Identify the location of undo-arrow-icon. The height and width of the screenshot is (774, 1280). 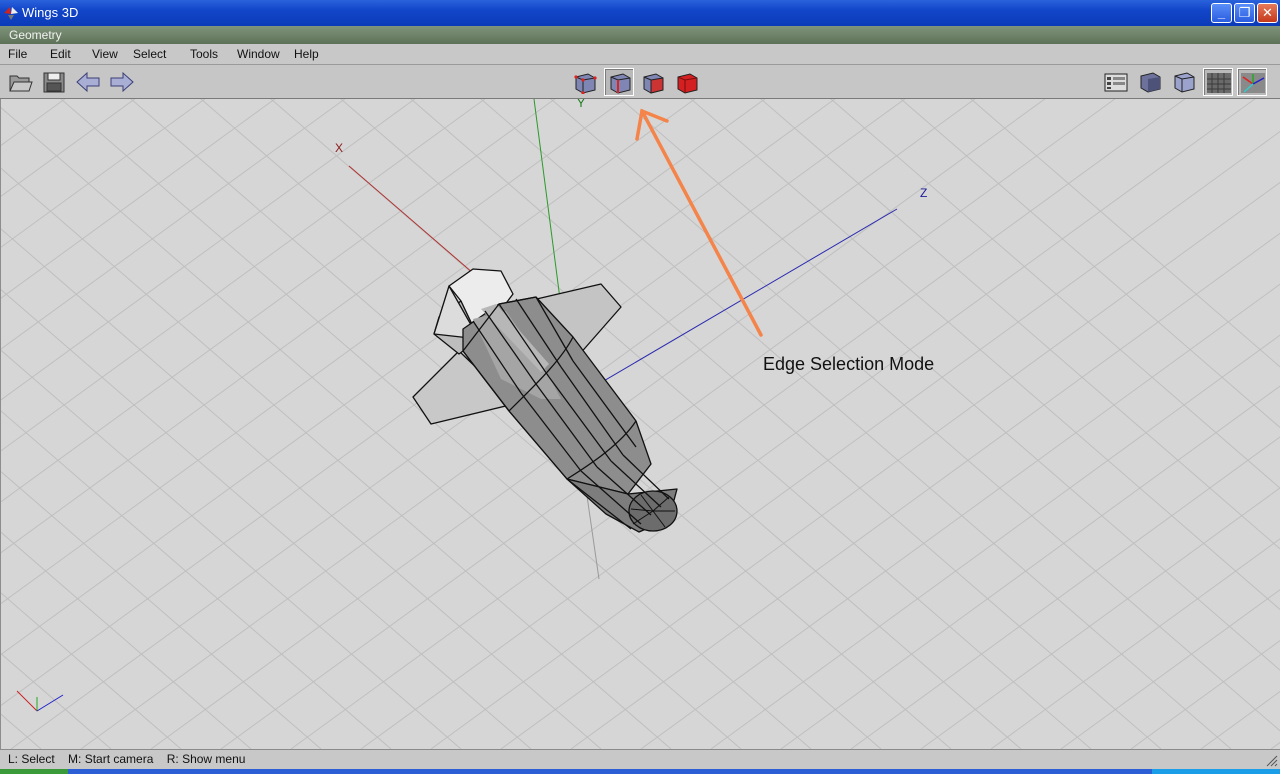
(88, 82).